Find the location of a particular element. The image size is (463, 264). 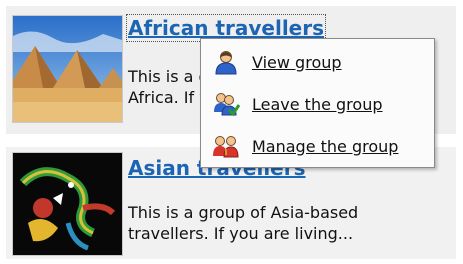

dragon-image is located at coordinates (67, 204).